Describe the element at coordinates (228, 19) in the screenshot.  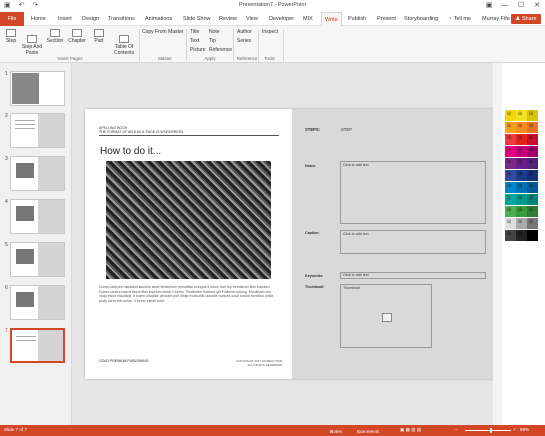
I see `tab-review: Review` at that location.